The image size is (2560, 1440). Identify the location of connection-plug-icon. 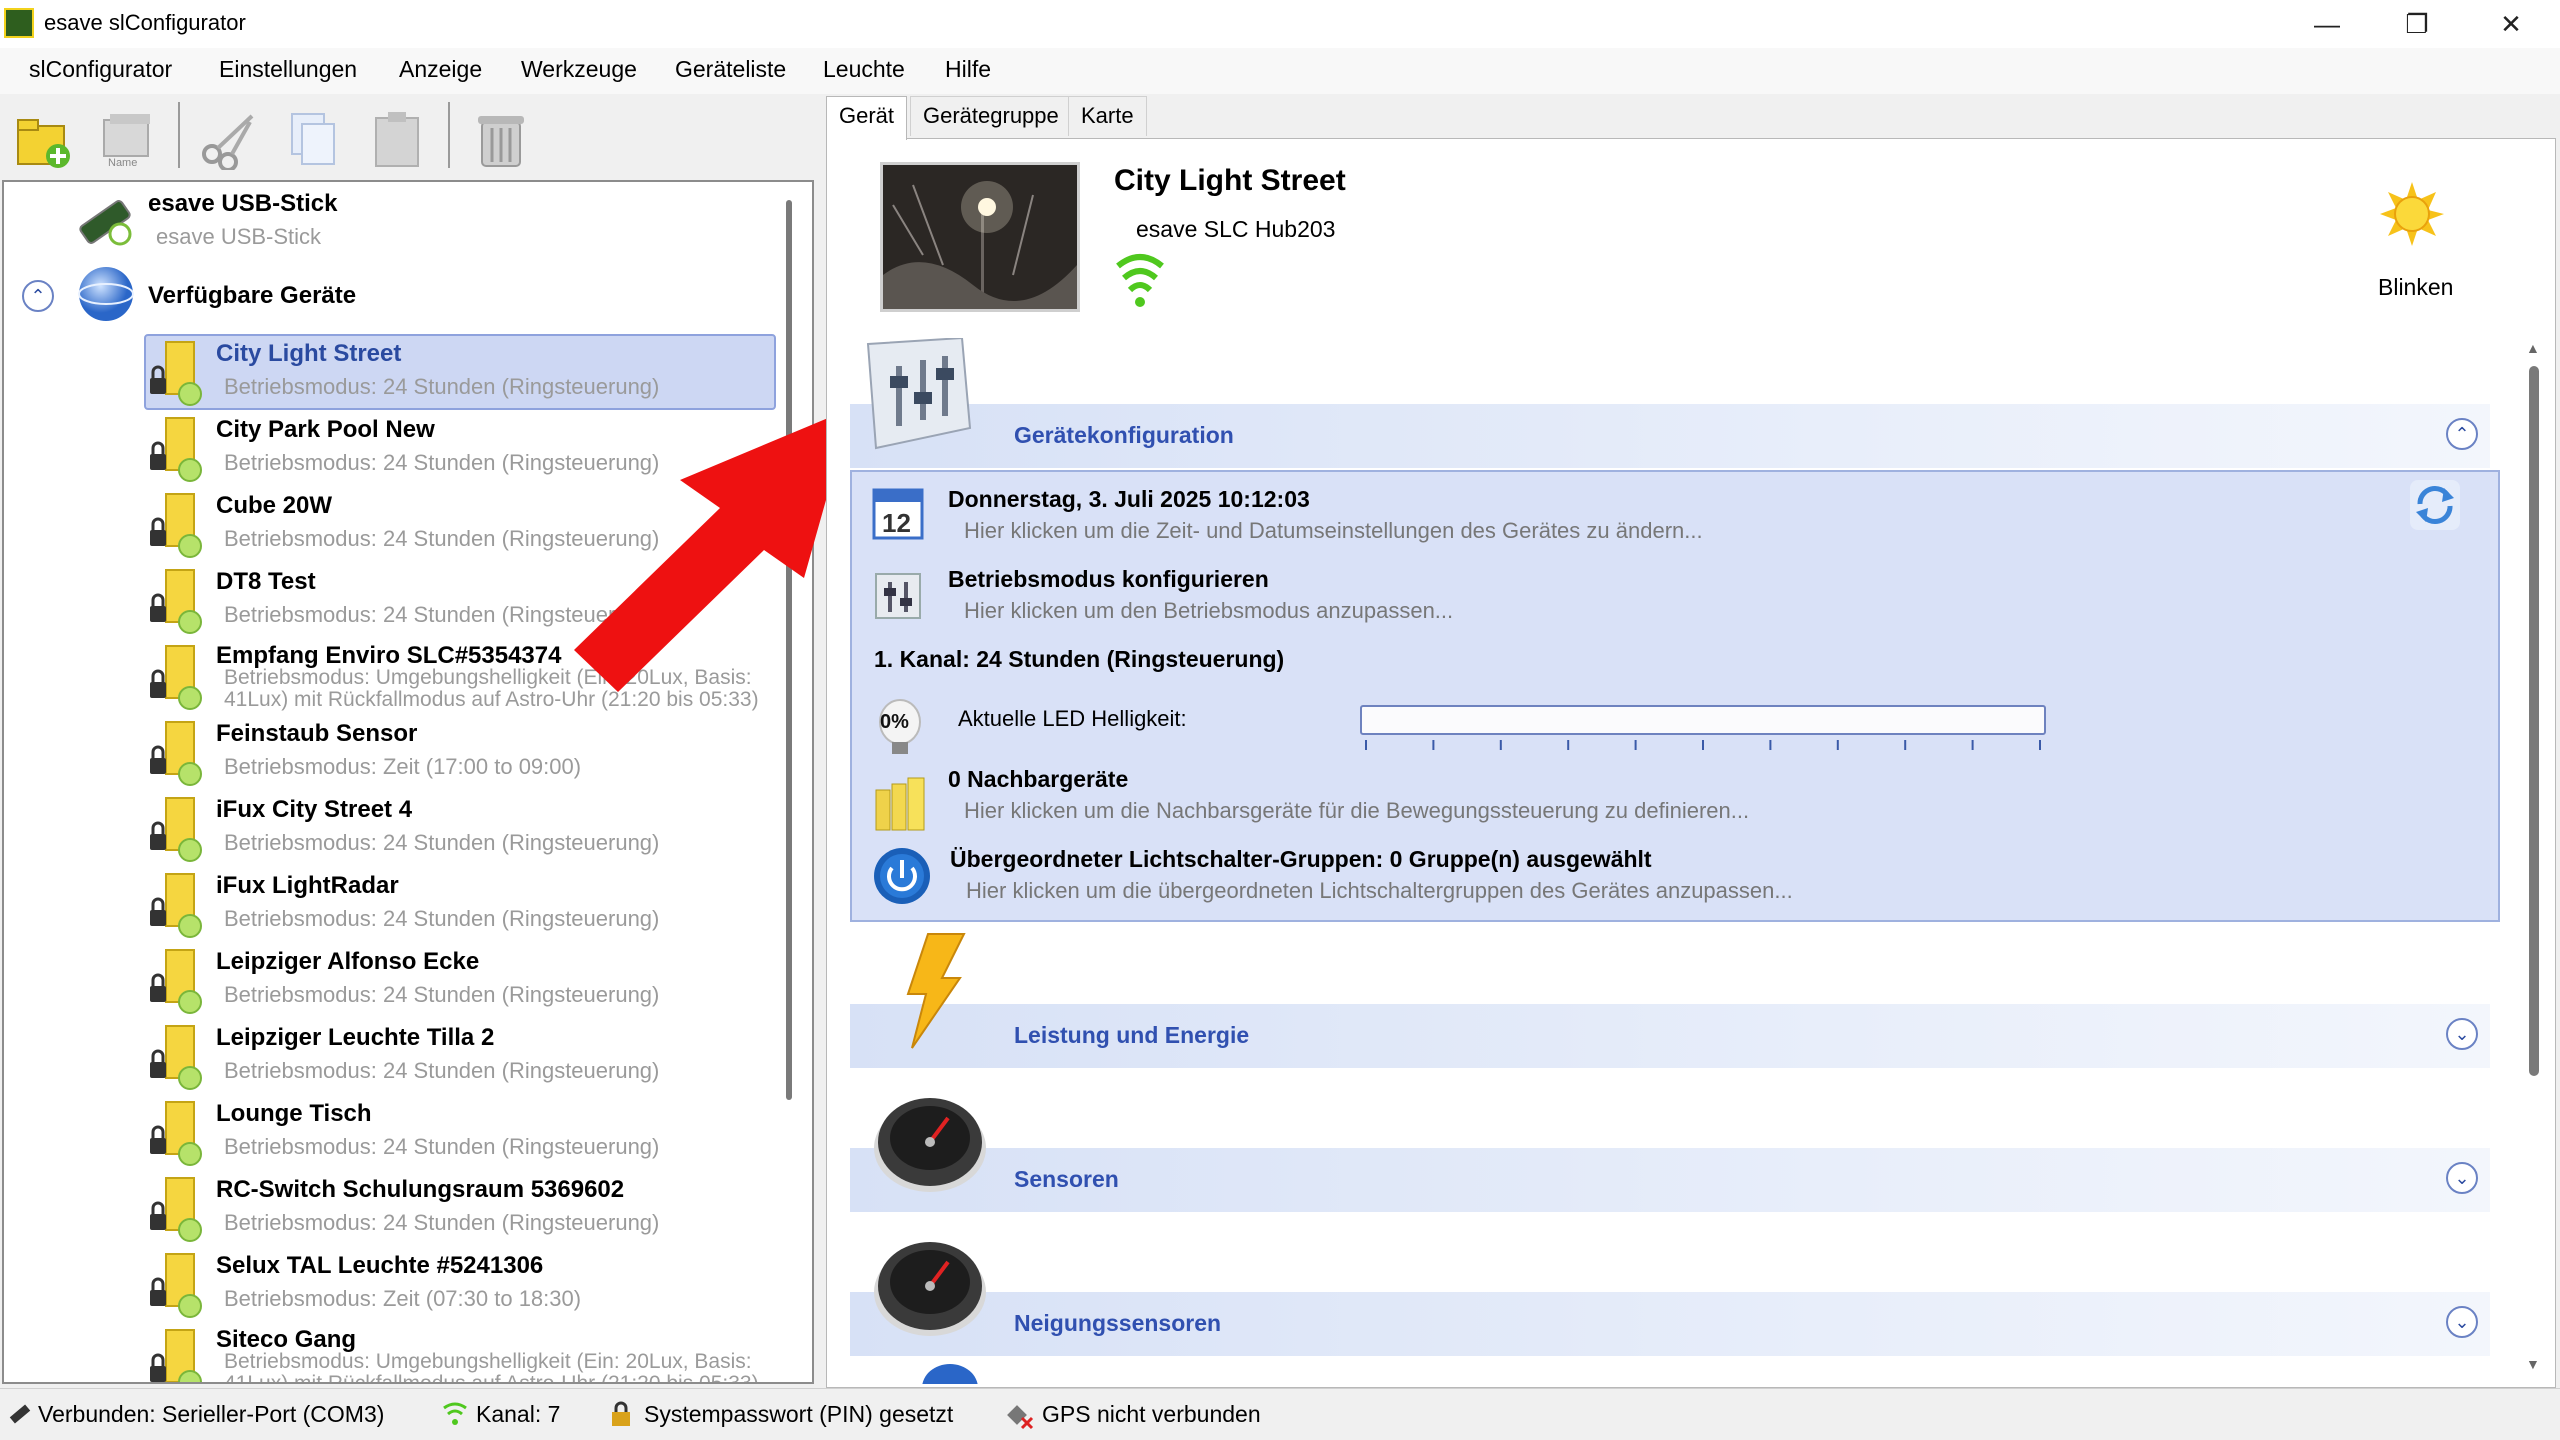
(20, 1413).